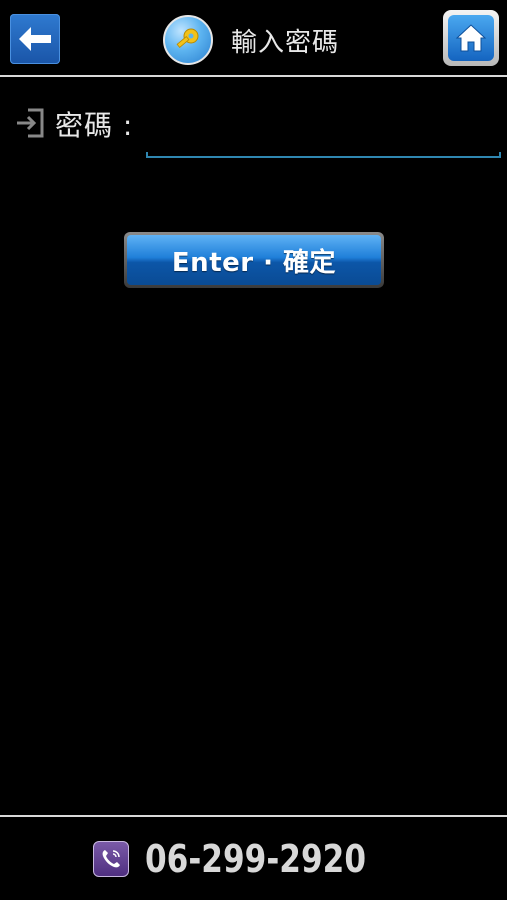 The image size is (507, 900). I want to click on title-group: 輸入密碼, so click(251, 40).